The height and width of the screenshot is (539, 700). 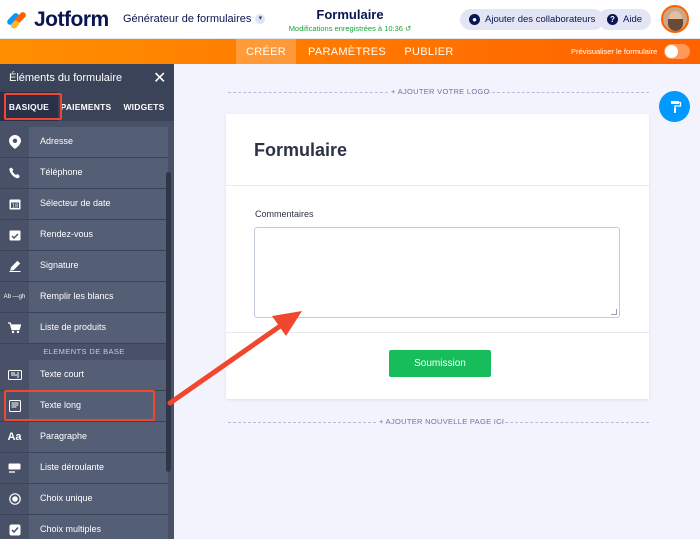 What do you see at coordinates (260, 19) in the screenshot?
I see `chevron-down-icon: ▾` at bounding box center [260, 19].